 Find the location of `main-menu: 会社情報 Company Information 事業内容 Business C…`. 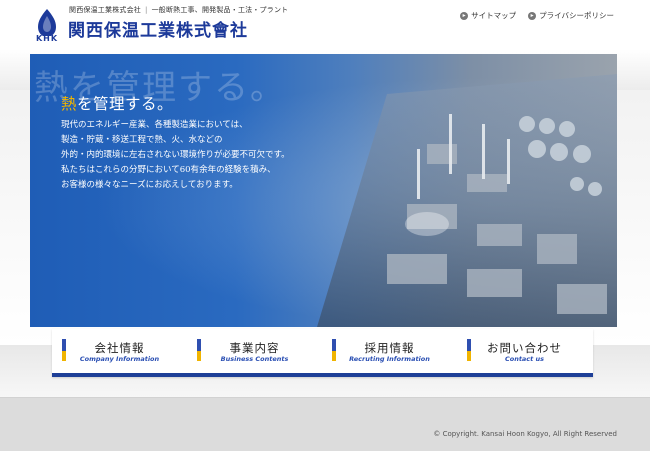

main-menu: 会社情報 Company Information 事業内容 Business C… is located at coordinates (322, 353).